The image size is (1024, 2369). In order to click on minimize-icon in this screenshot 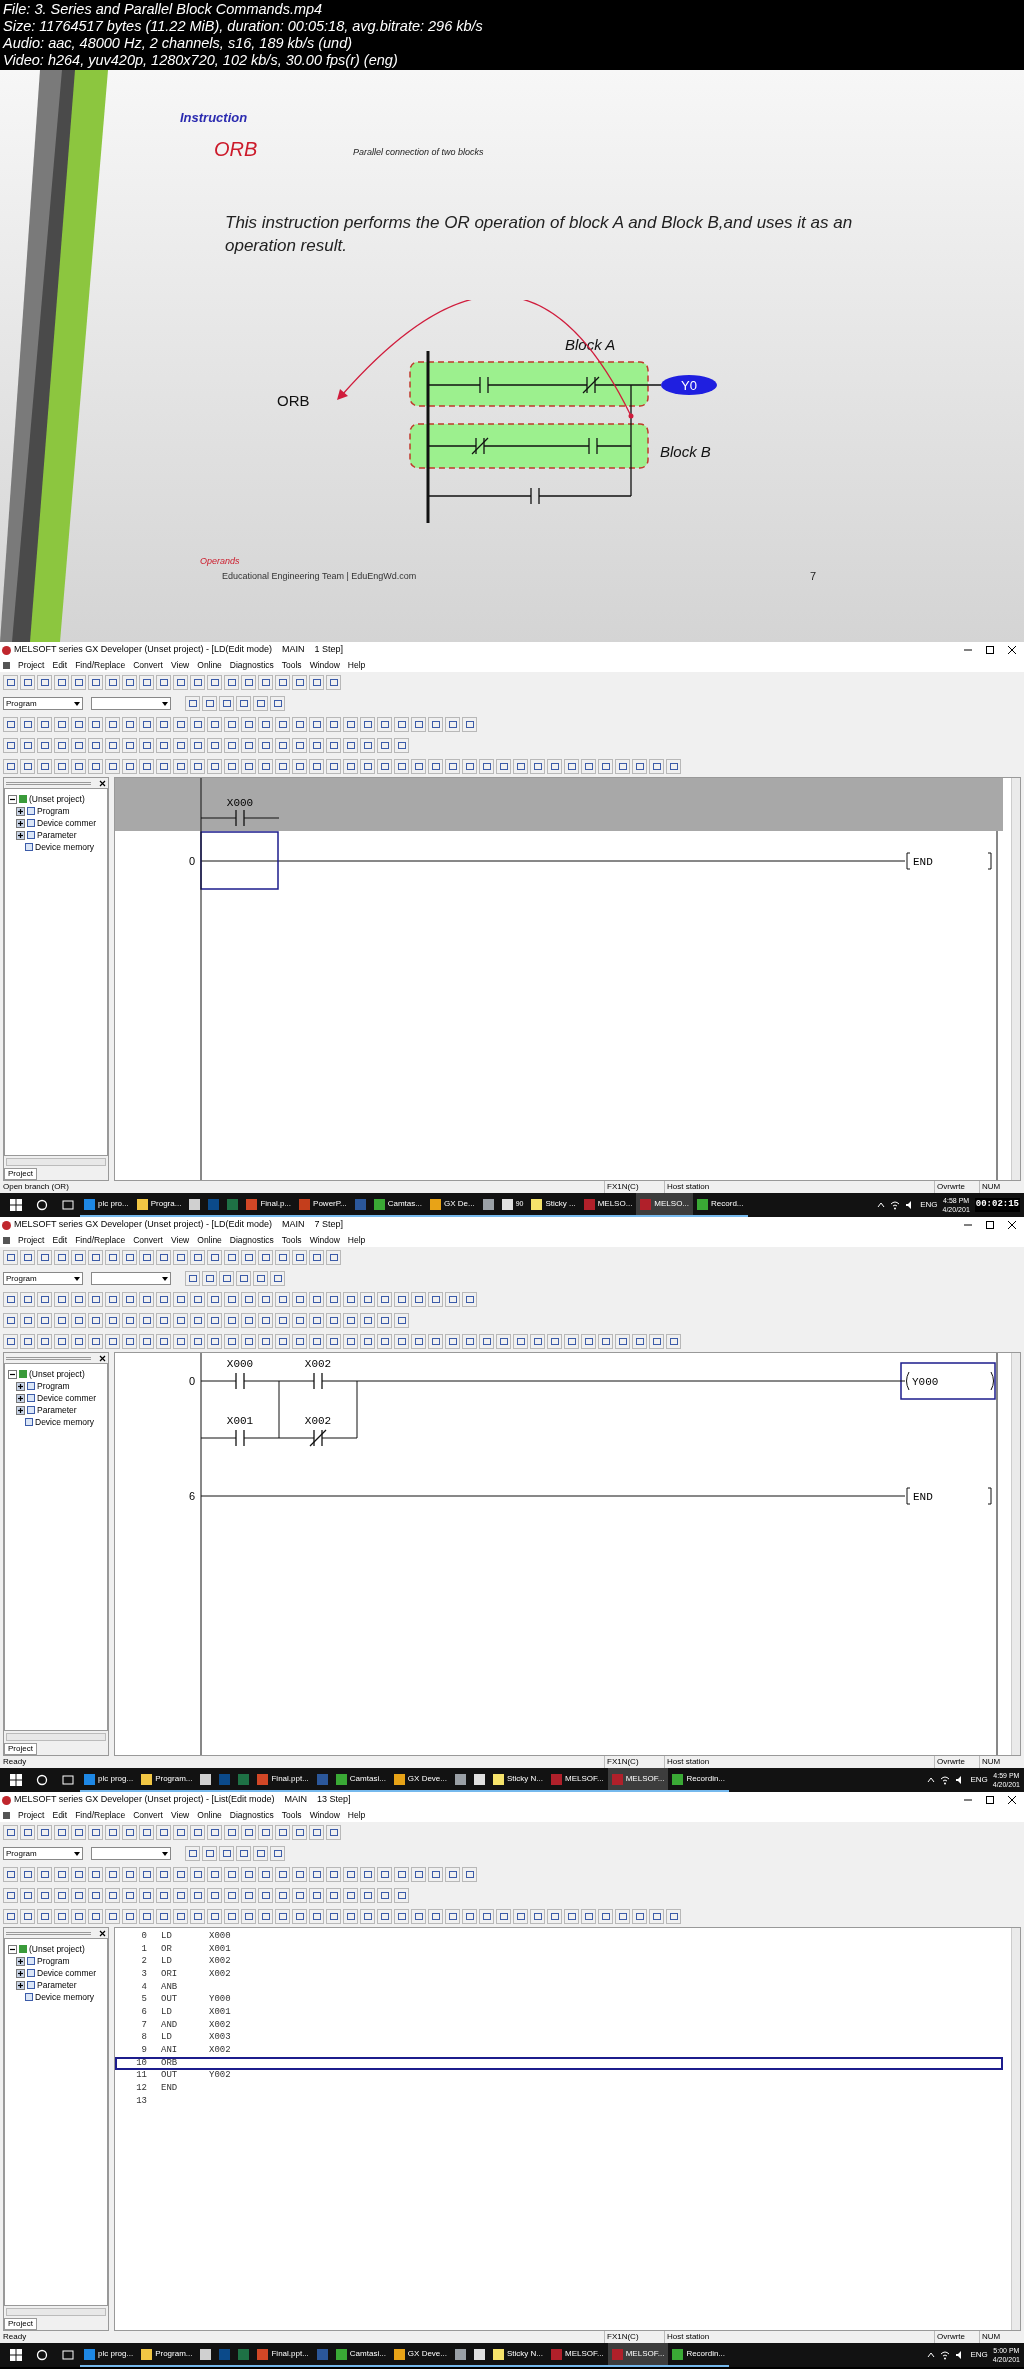, I will do `click(968, 650)`.